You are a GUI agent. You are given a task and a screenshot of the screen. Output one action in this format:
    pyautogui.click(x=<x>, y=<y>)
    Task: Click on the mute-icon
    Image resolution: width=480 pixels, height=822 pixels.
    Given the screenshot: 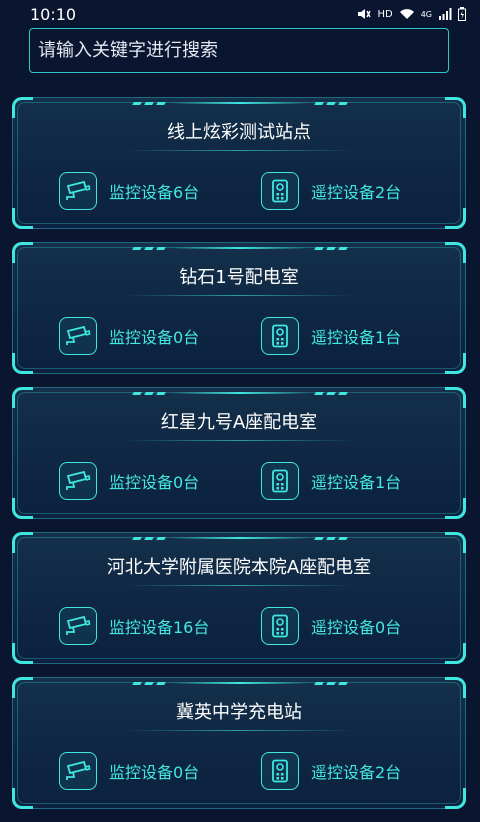 What is the action you would take?
    pyautogui.click(x=365, y=14)
    